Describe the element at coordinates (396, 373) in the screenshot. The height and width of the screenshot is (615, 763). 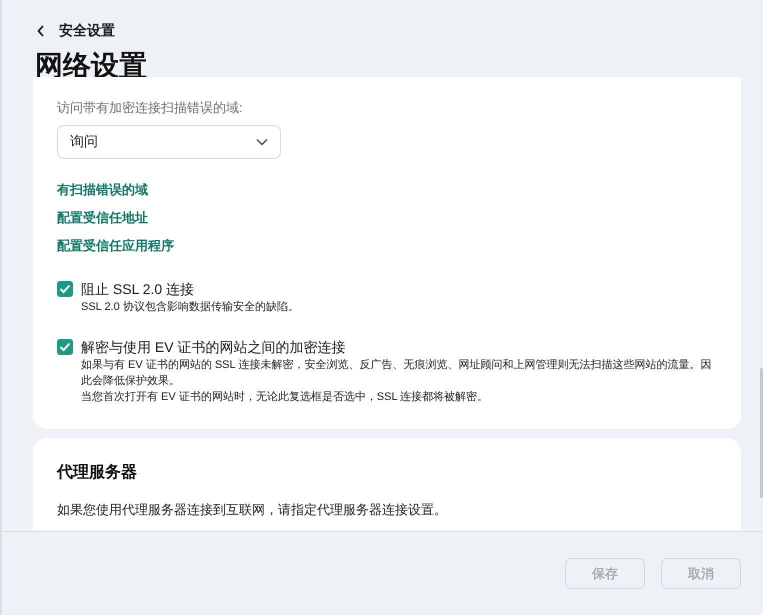
I see `option-description: 如果与有 EV 证书的网站的 SSL 连接未解密，安全浏览、反广告、无痕浏览、网址顾问和上网管理则无法扫描这些网站的流量。因此会降低保护效果。` at that location.